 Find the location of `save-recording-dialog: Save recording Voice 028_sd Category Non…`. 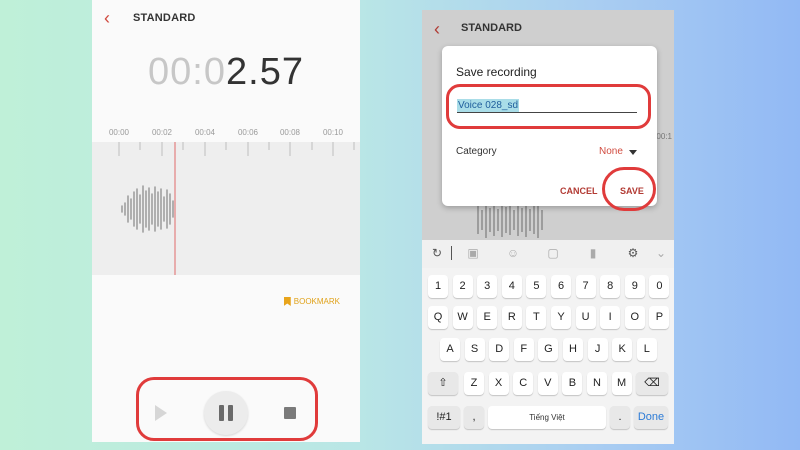

save-recording-dialog: Save recording Voice 028_sd Category Non… is located at coordinates (549, 128).